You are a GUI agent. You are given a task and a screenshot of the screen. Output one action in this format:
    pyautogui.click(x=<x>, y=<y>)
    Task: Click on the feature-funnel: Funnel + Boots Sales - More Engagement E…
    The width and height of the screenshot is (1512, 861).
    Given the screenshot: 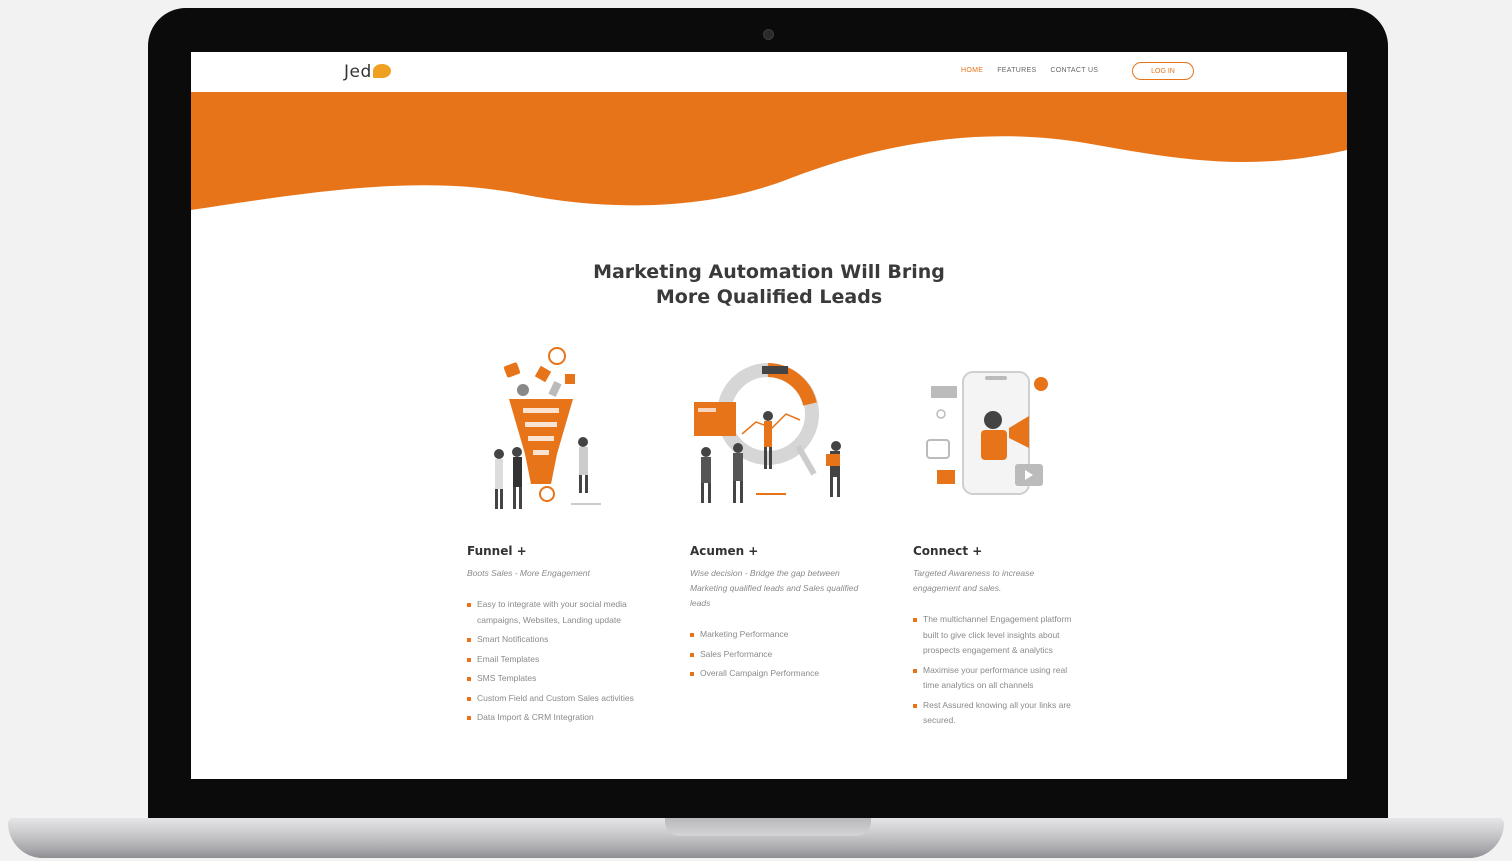 What is the action you would take?
    pyautogui.click(x=552, y=637)
    